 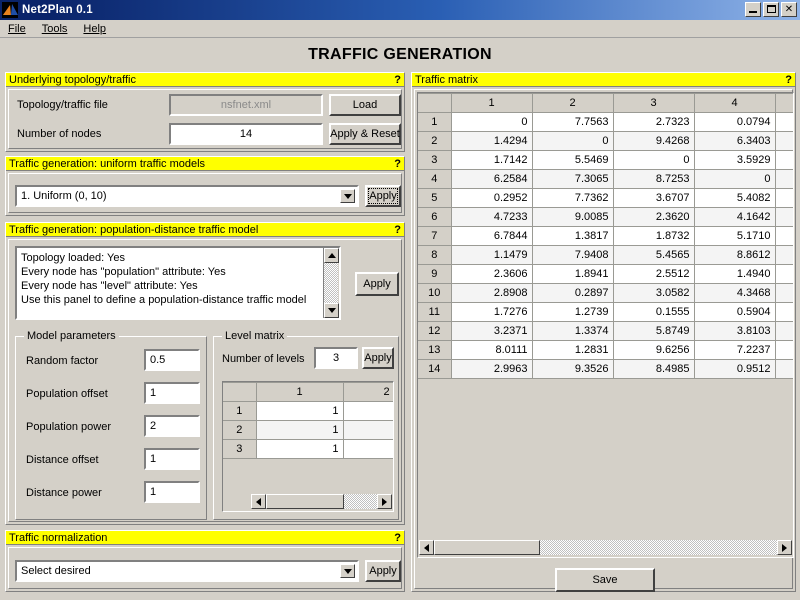 I want to click on table-cell: 7.3065, so click(x=573, y=179).